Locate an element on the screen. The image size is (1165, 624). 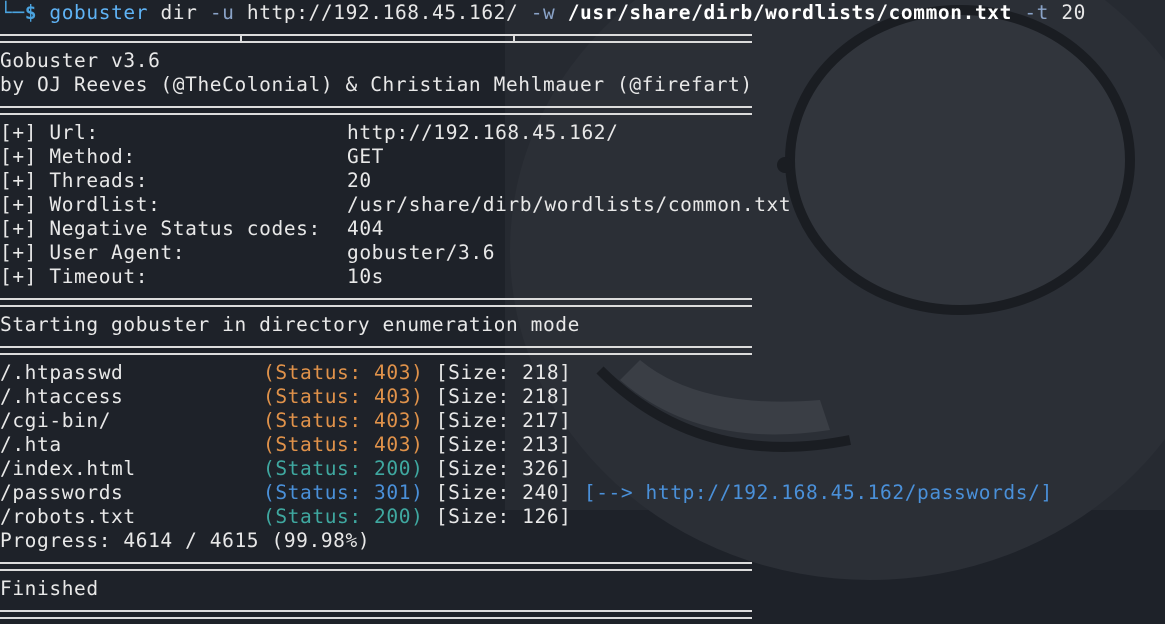
result-row: /.hta (Status: 403) [Size: 213] is located at coordinates (286, 445).